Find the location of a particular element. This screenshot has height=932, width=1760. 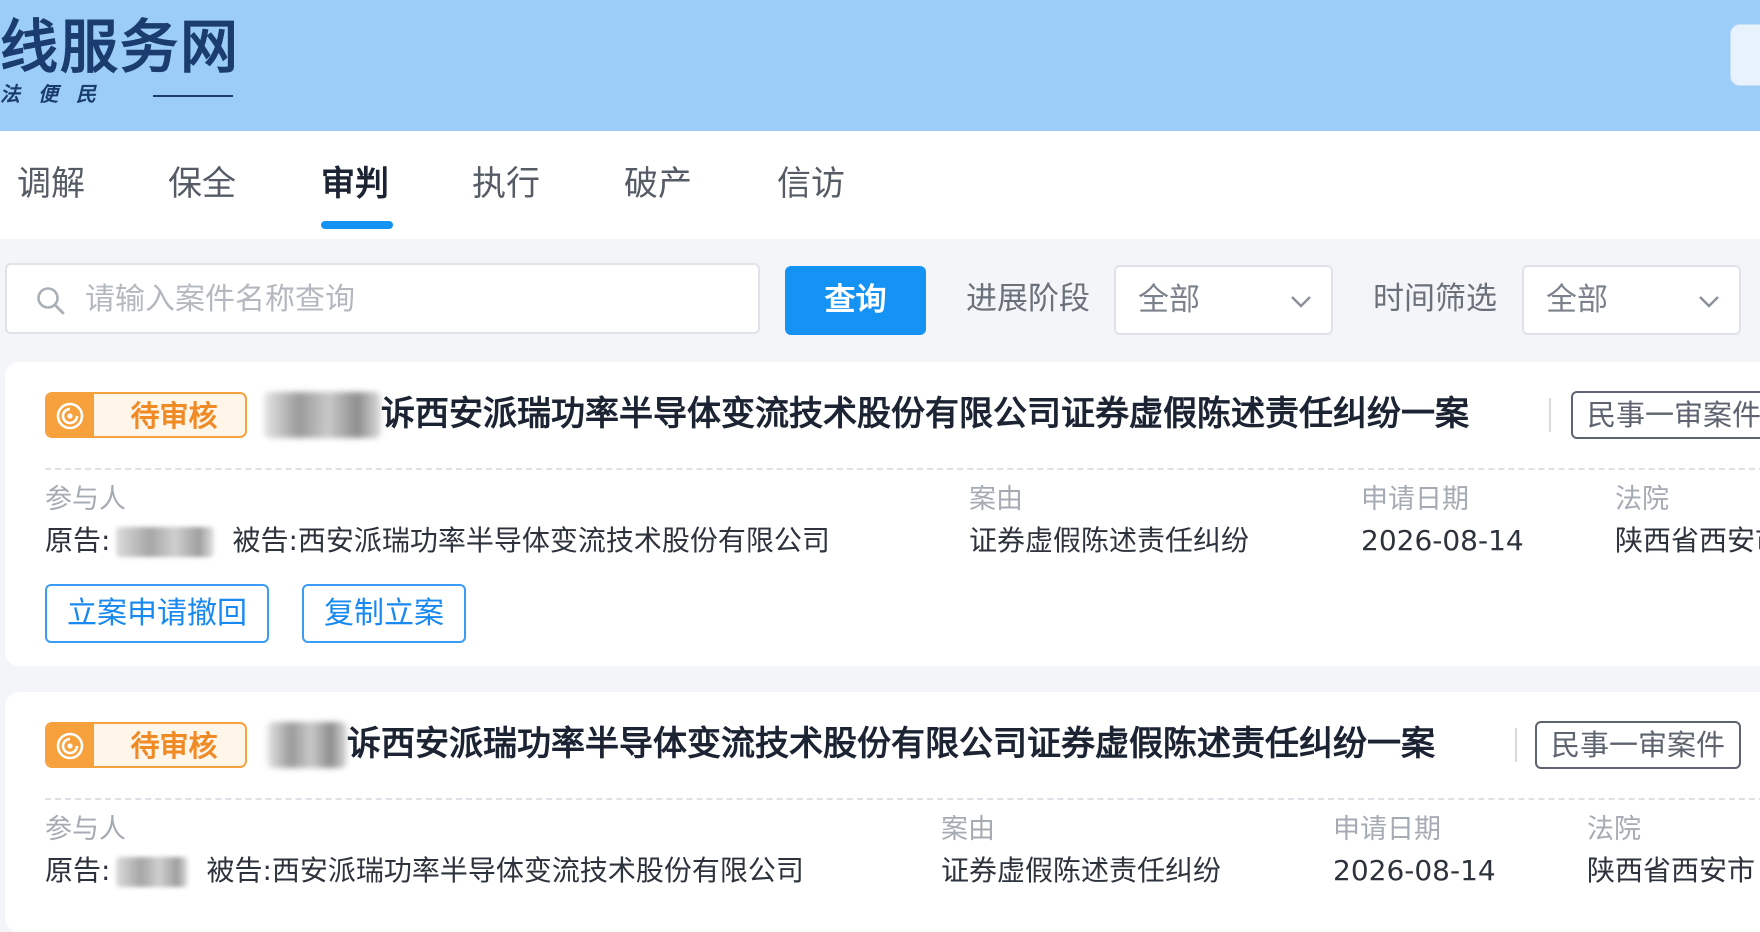

active-tab-indicator is located at coordinates (357, 225).